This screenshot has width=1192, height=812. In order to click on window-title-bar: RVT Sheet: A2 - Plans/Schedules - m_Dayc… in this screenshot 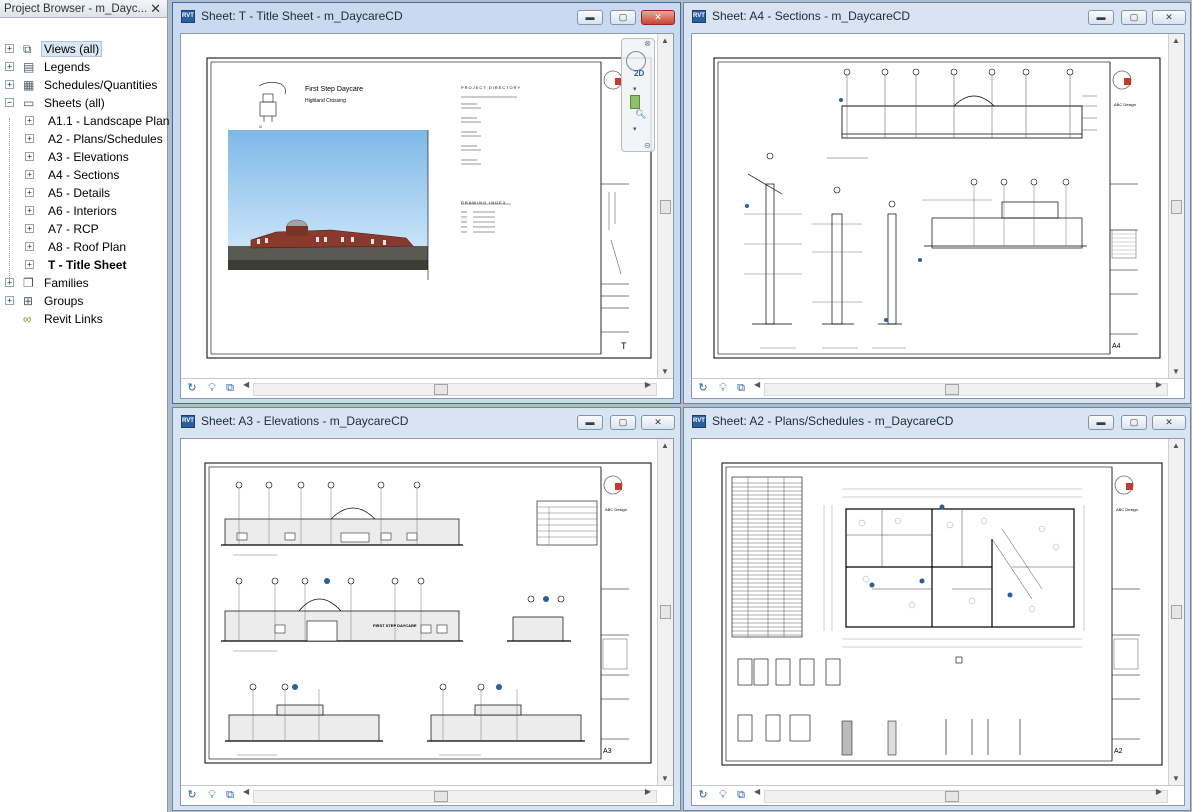, I will do `click(937, 421)`.